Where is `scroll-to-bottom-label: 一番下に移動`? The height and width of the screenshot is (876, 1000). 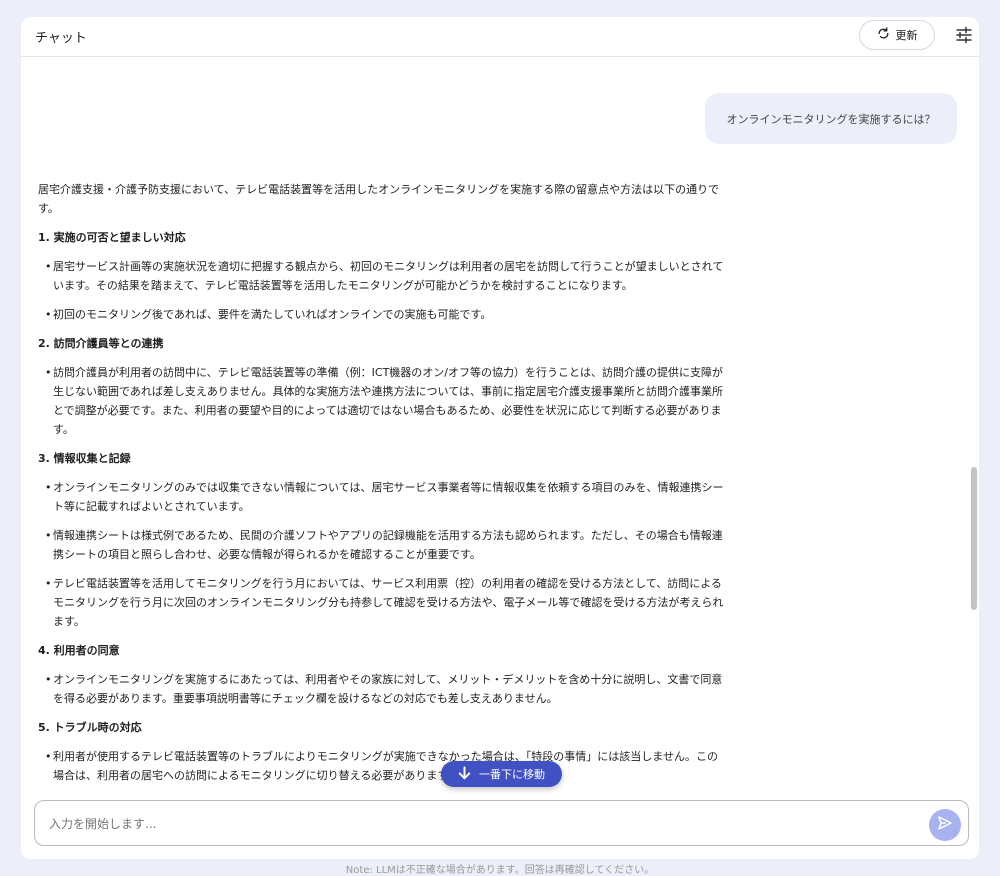 scroll-to-bottom-label: 一番下に移動 is located at coordinates (512, 774).